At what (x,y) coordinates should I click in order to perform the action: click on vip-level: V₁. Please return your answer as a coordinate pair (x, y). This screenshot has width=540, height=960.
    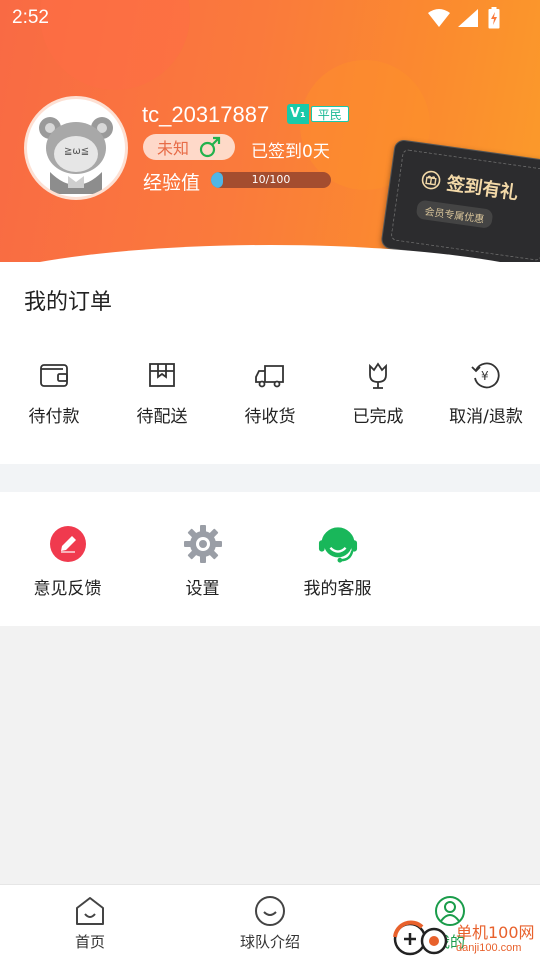
    Looking at the image, I should click on (298, 114).